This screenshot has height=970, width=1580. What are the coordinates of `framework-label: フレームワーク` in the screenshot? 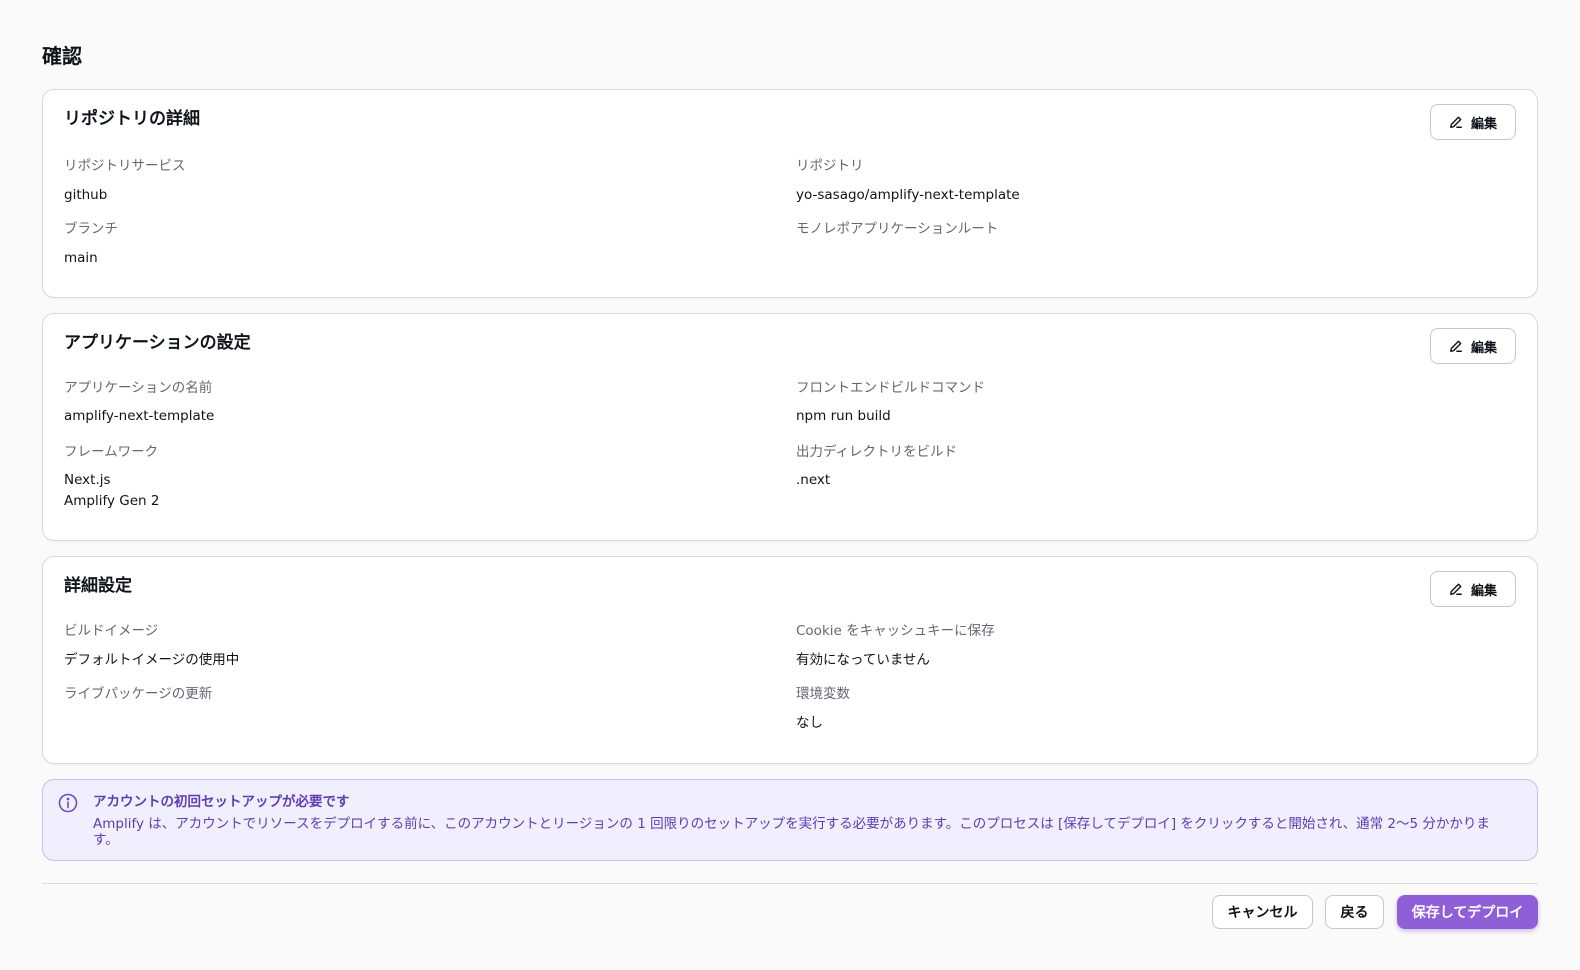 It's located at (111, 452).